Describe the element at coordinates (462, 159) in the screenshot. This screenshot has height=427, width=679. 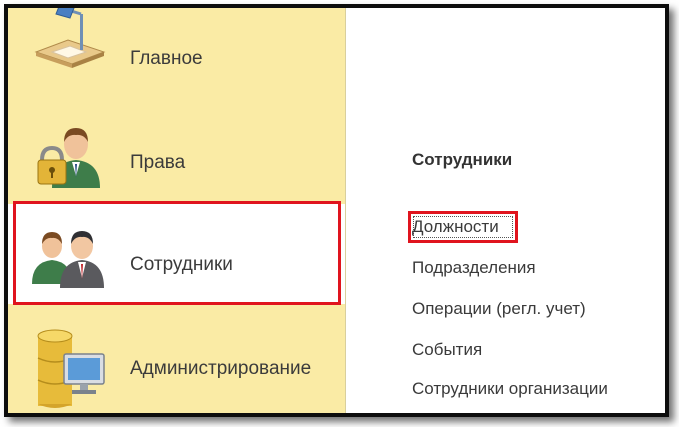
I see `section-title: Сотрудники` at that location.